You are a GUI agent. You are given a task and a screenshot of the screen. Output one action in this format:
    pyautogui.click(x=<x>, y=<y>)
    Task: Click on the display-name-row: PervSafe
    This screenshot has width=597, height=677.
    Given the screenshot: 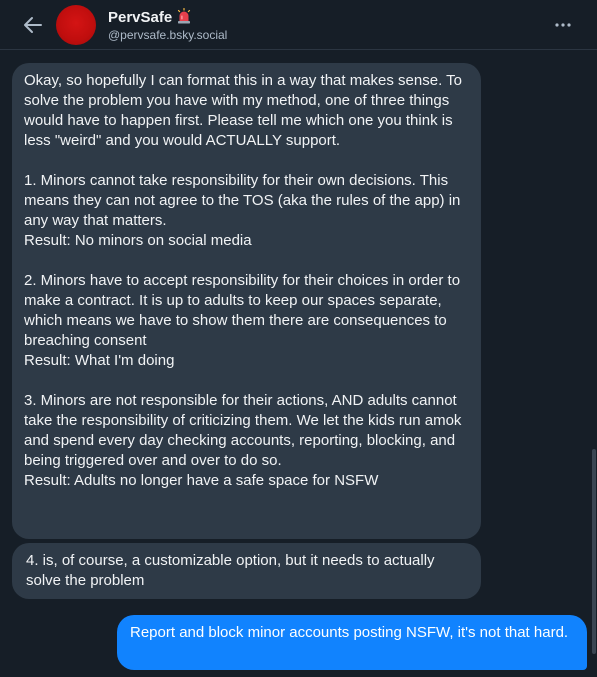 What is the action you would take?
    pyautogui.click(x=149, y=17)
    